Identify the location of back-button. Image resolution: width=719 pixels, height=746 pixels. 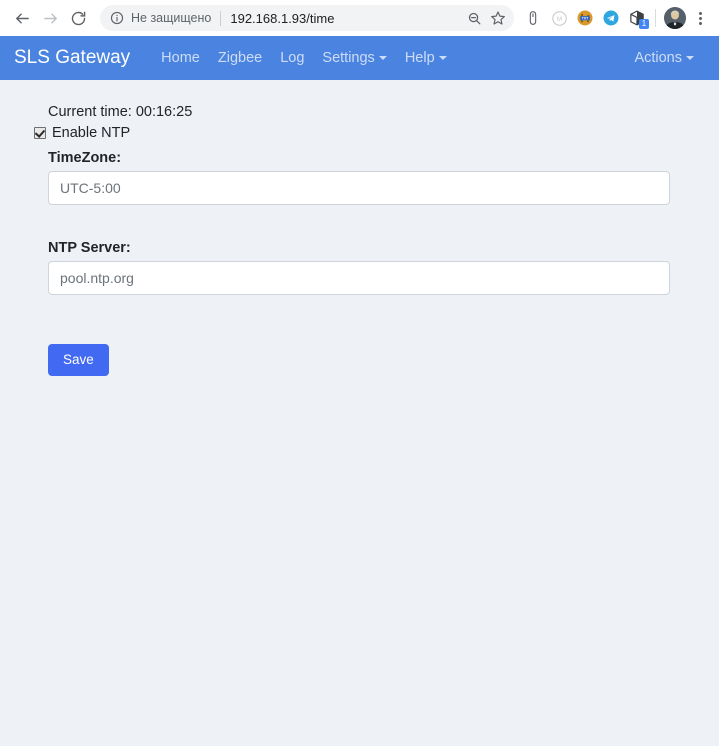
(22, 18).